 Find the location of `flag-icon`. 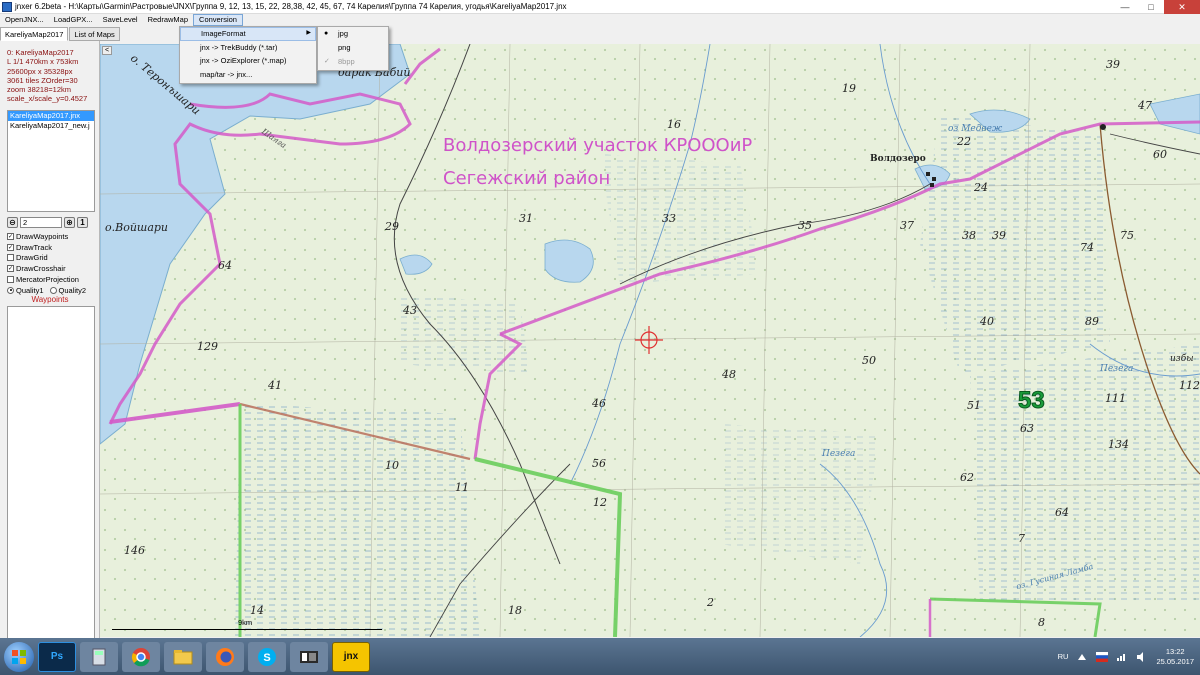

flag-icon is located at coordinates (1102, 656).